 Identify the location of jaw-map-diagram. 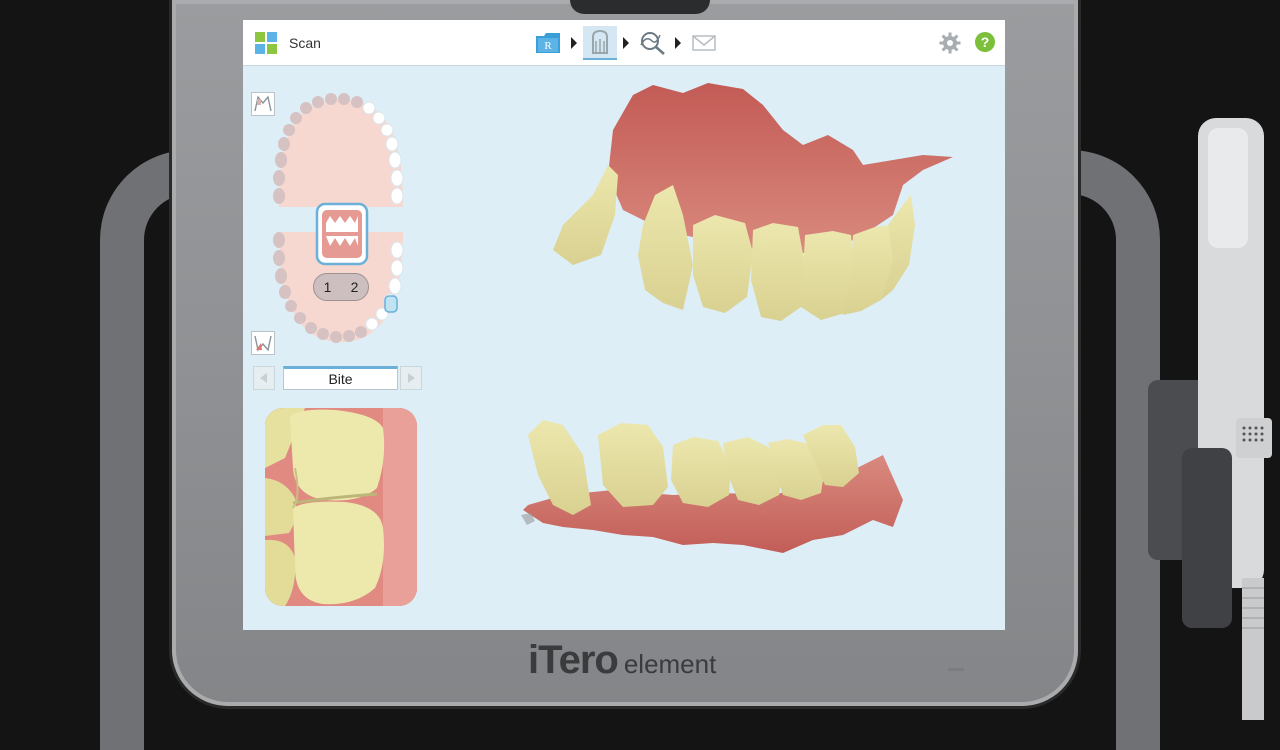
(341, 219).